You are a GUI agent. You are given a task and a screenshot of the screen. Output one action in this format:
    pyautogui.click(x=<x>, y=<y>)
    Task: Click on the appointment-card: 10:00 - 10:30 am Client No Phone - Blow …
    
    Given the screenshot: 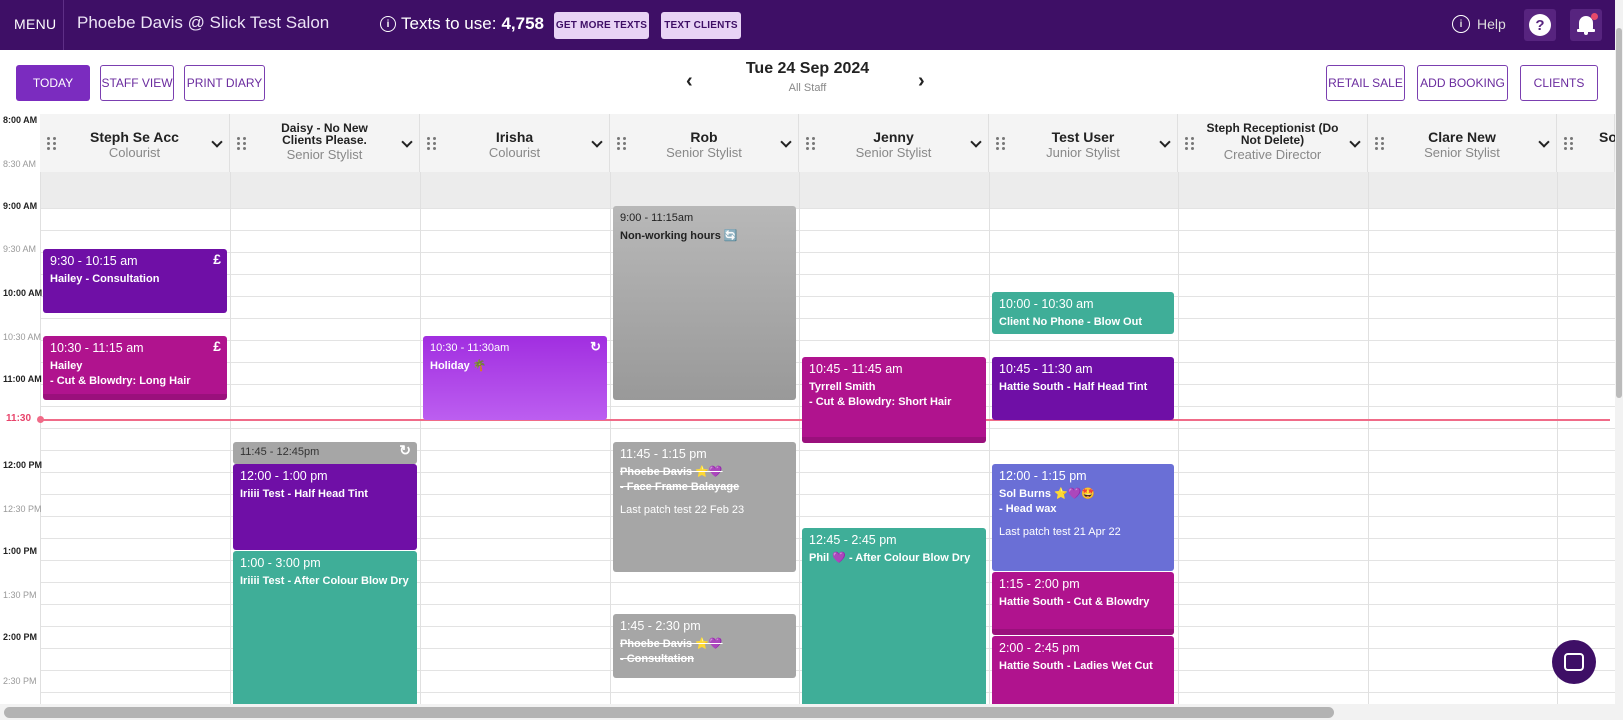 What is the action you would take?
    pyautogui.click(x=1083, y=313)
    